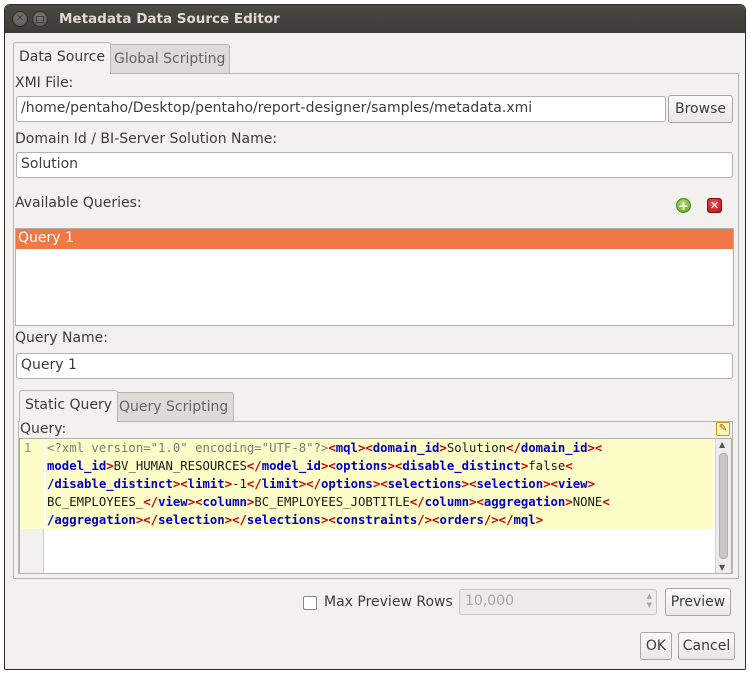 The image size is (750, 674). Describe the element at coordinates (489, 601) in the screenshot. I see `max-preview-rows-value: 10,000` at that location.